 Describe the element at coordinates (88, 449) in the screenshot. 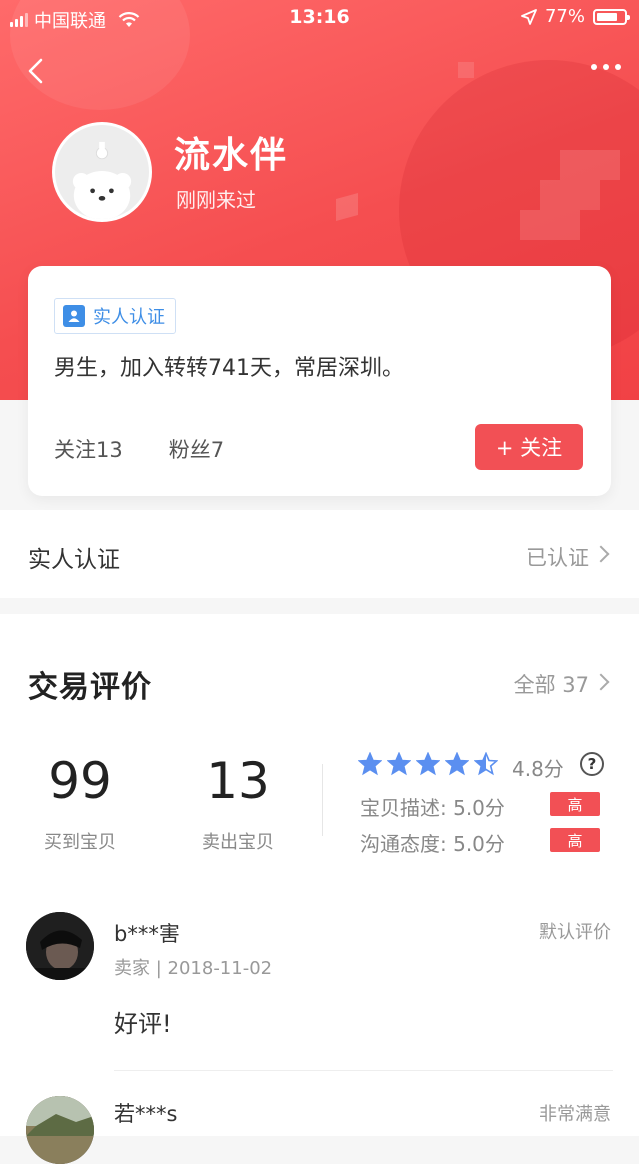

I see `following-count: 关注13` at that location.